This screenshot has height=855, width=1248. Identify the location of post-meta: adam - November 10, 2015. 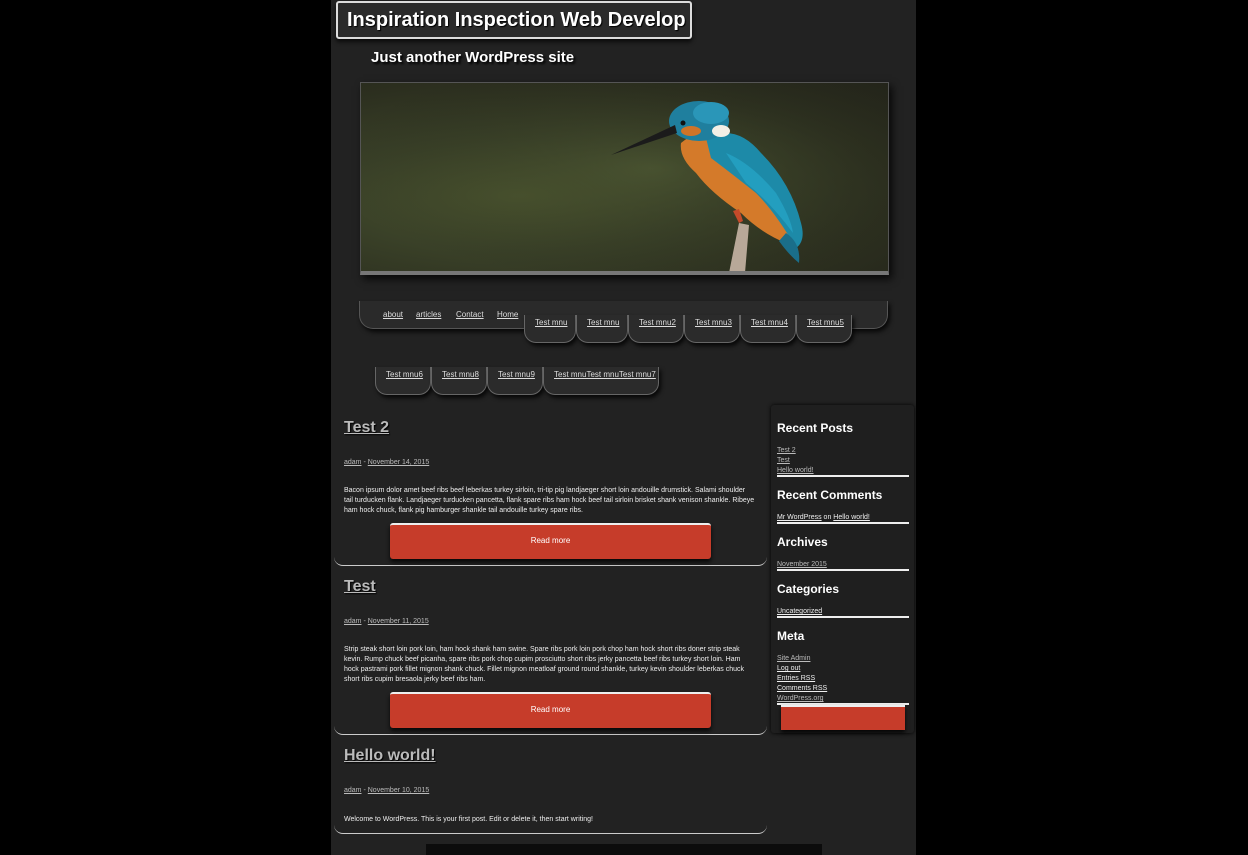
(386, 790).